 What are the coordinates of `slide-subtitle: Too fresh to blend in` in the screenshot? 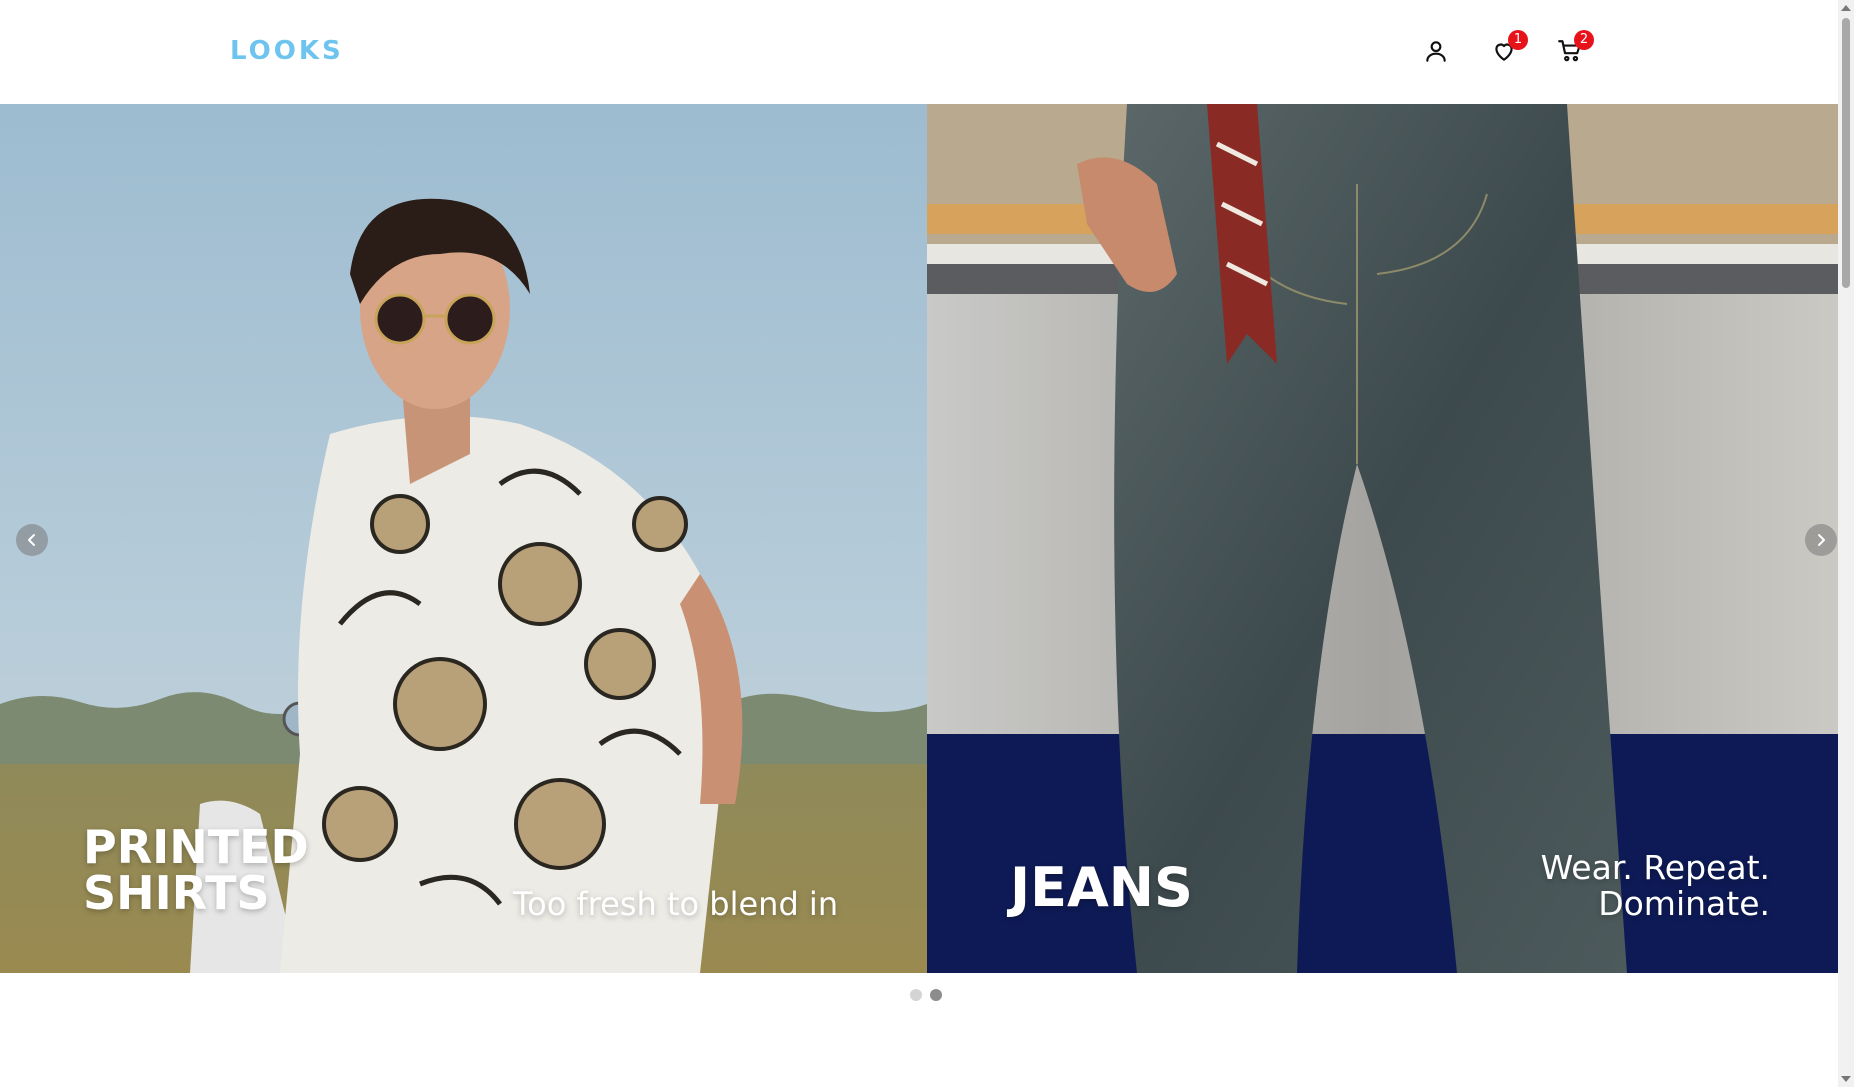 It's located at (676, 904).